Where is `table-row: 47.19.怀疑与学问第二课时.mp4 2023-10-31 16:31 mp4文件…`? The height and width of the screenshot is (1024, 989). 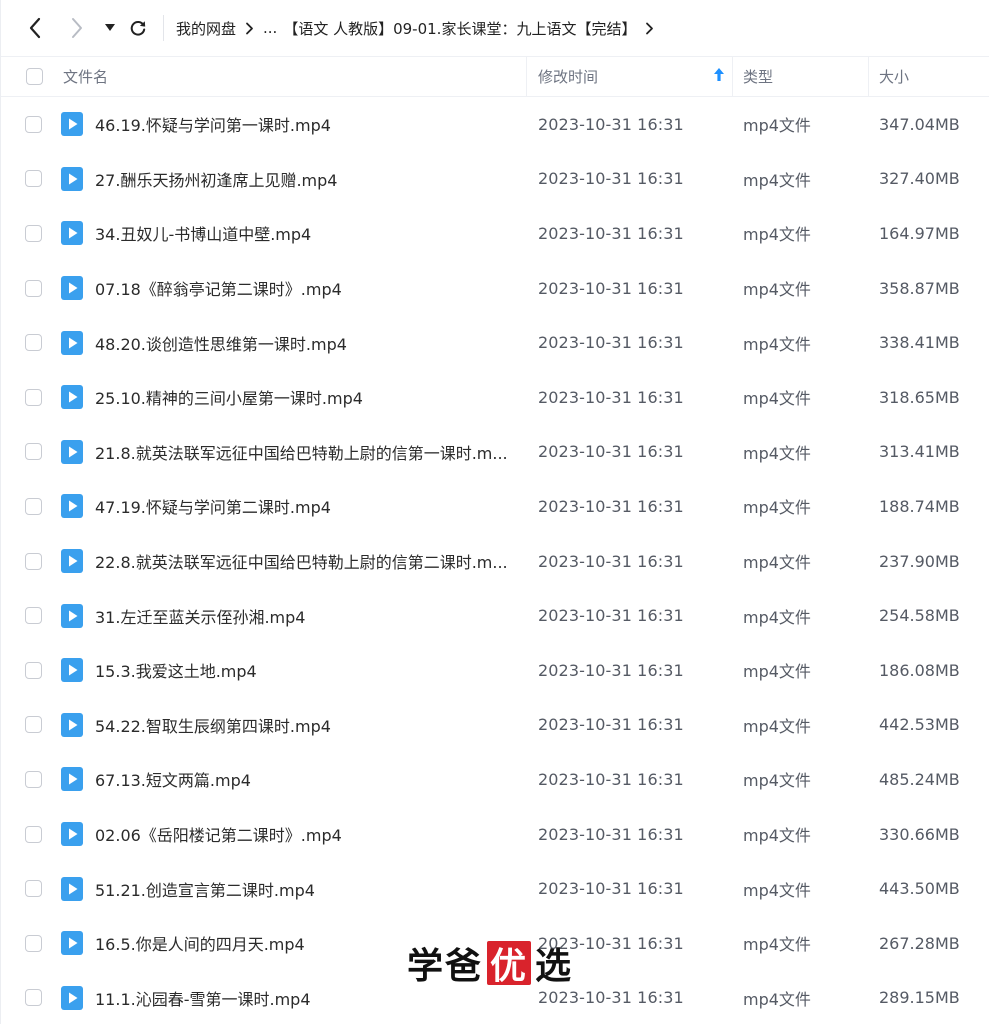
table-row: 47.19.怀疑与学问第二课时.mp4 2023-10-31 16:31 mp4文件… is located at coordinates (495, 506).